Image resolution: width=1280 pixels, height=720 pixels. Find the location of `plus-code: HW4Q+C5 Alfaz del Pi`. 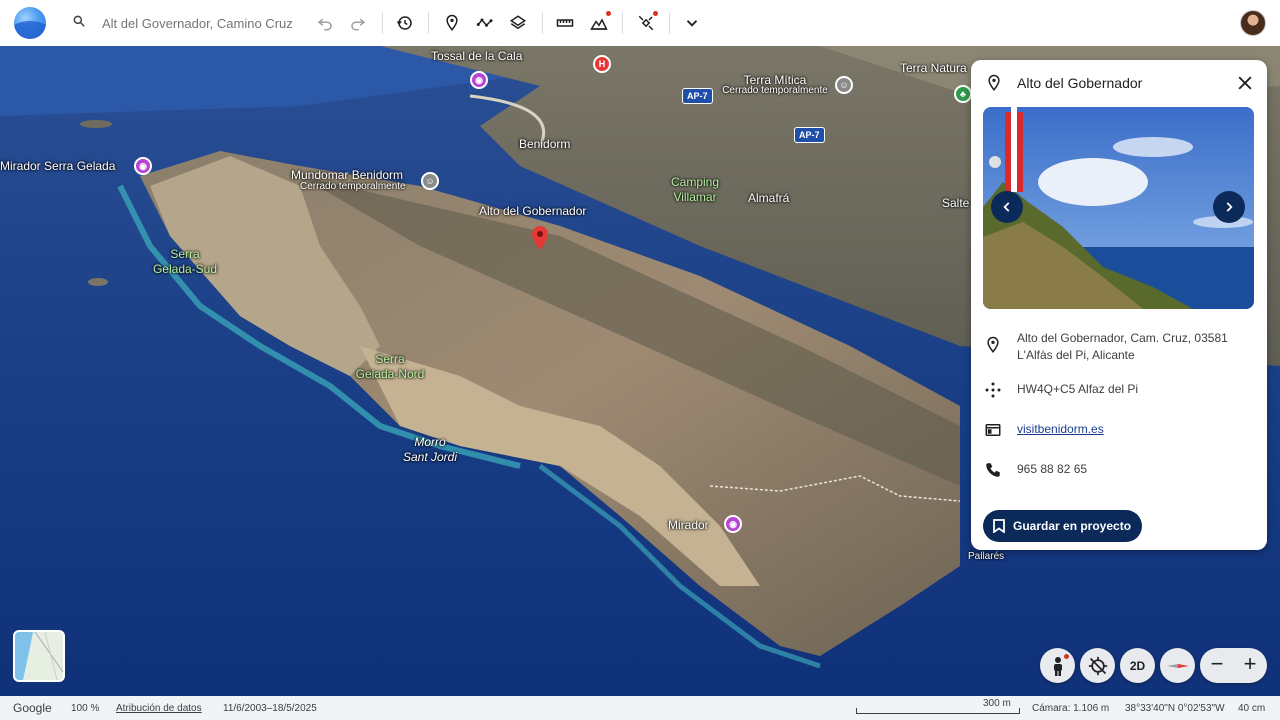

plus-code: HW4Q+C5 Alfaz del Pi is located at coordinates (1078, 389).